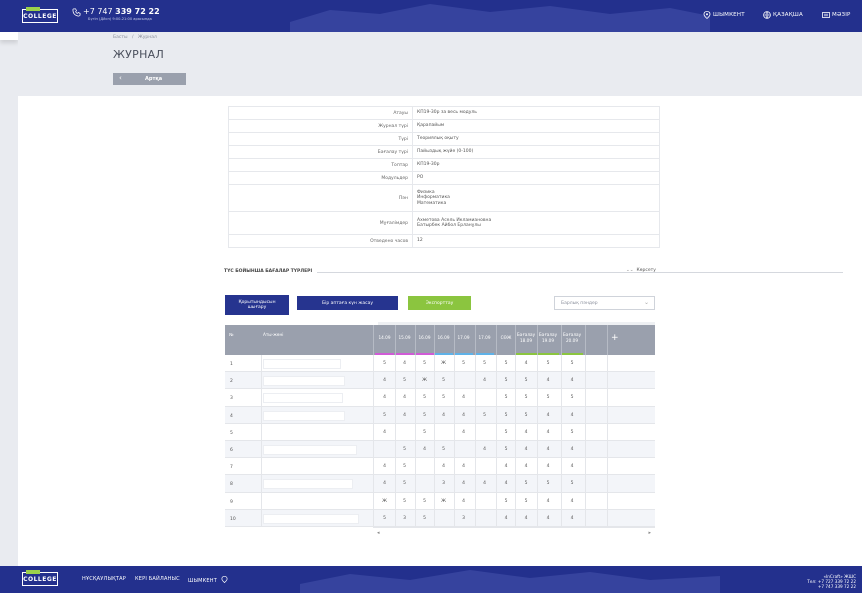  I want to click on footer-link-feedback: КЕРІ БАЙЛАНЫС, so click(157, 579).